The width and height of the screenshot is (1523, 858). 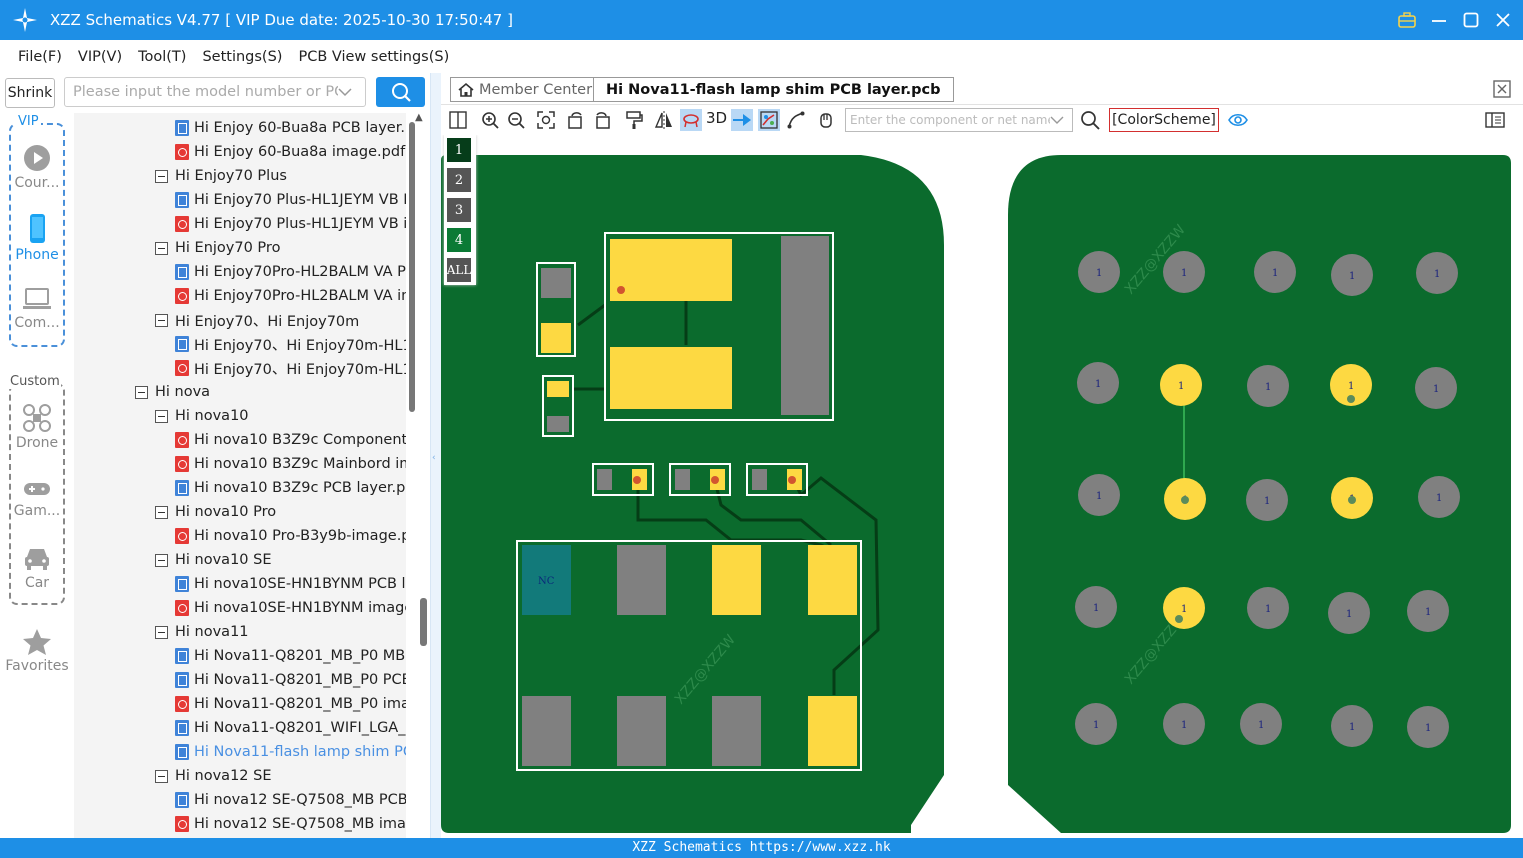 I want to click on sidebar-item-car: Car, so click(x=37, y=568).